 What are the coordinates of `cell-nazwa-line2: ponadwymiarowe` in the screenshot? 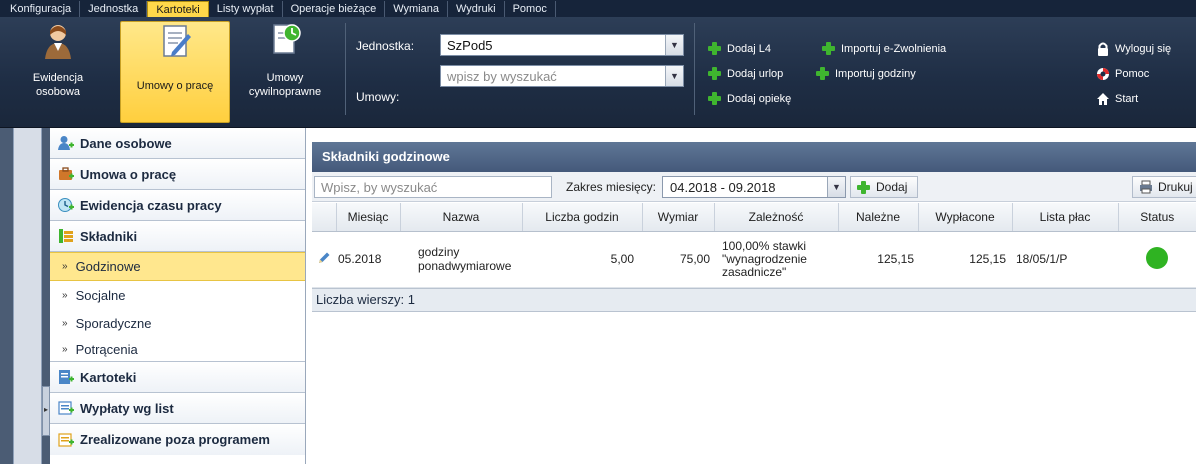 It's located at (465, 266).